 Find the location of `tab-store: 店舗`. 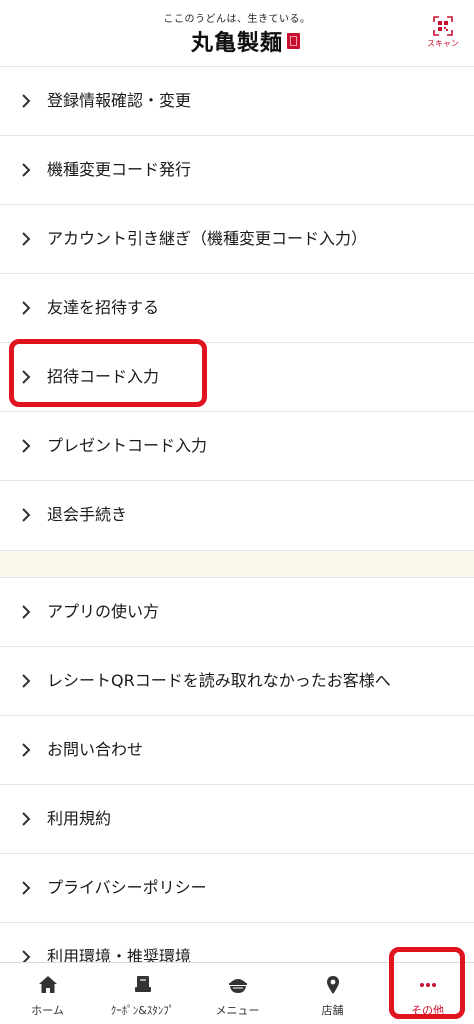

tab-store: 店舗 is located at coordinates (332, 993).